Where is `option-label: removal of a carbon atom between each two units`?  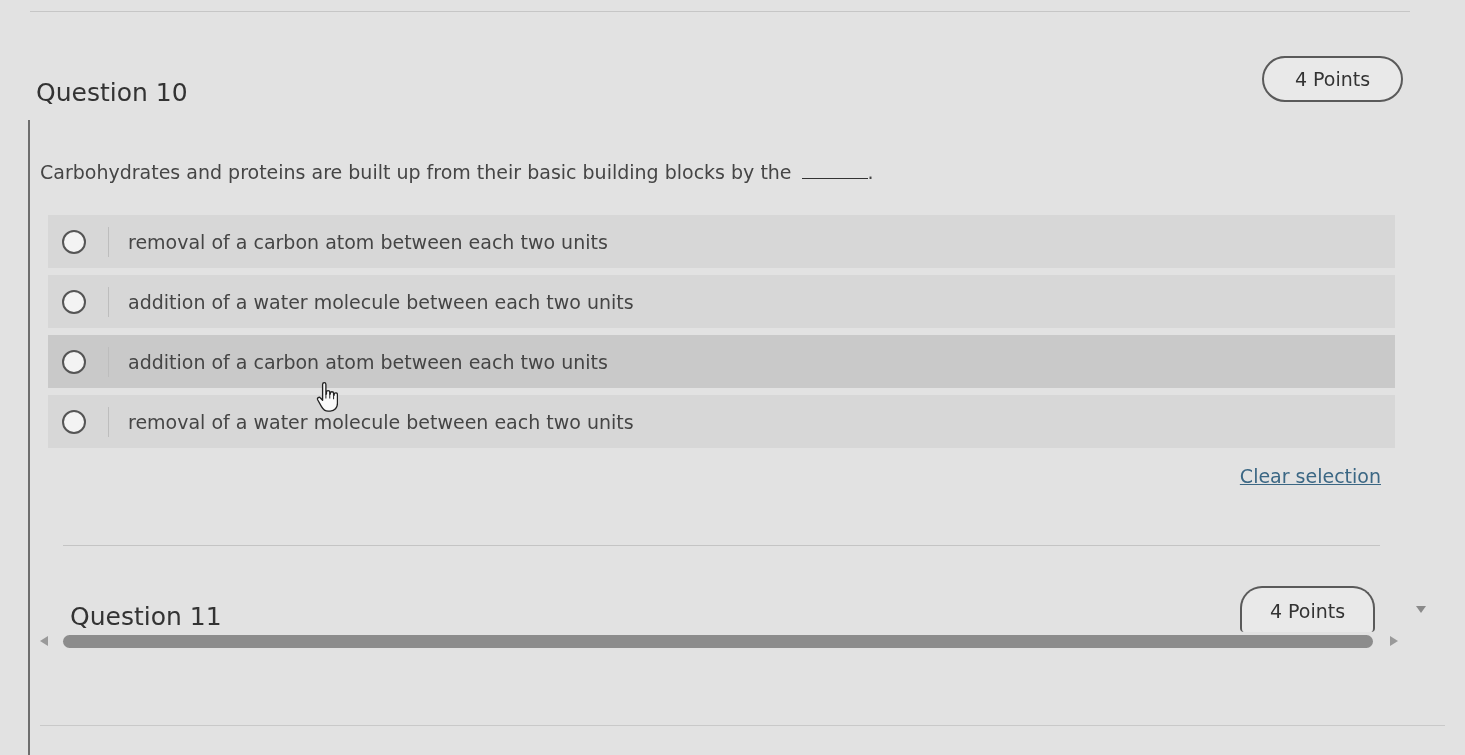
option-label: removal of a carbon atom between each two units is located at coordinates (368, 241).